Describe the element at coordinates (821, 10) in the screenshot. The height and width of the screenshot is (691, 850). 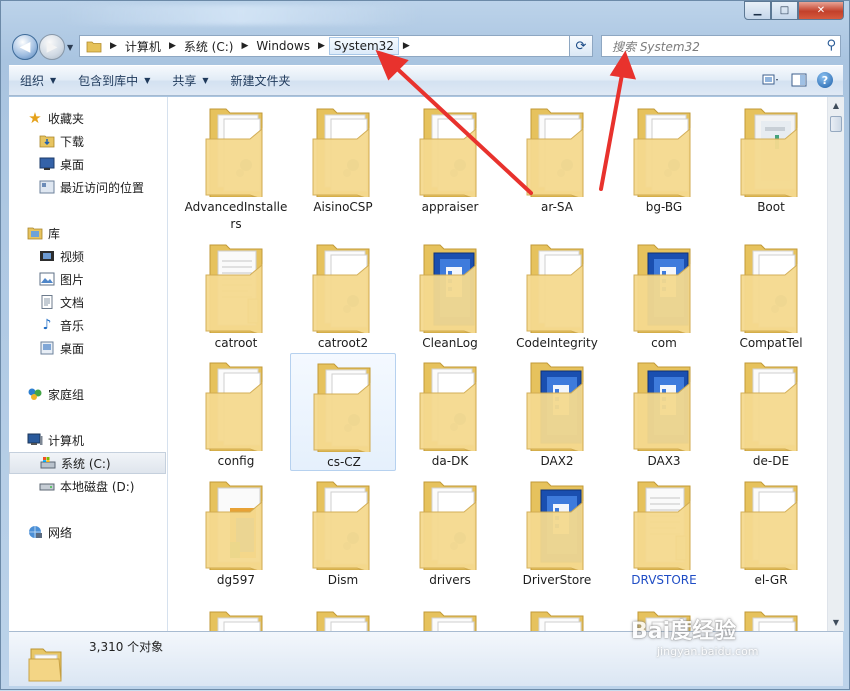
I see `close-button: ✕` at that location.